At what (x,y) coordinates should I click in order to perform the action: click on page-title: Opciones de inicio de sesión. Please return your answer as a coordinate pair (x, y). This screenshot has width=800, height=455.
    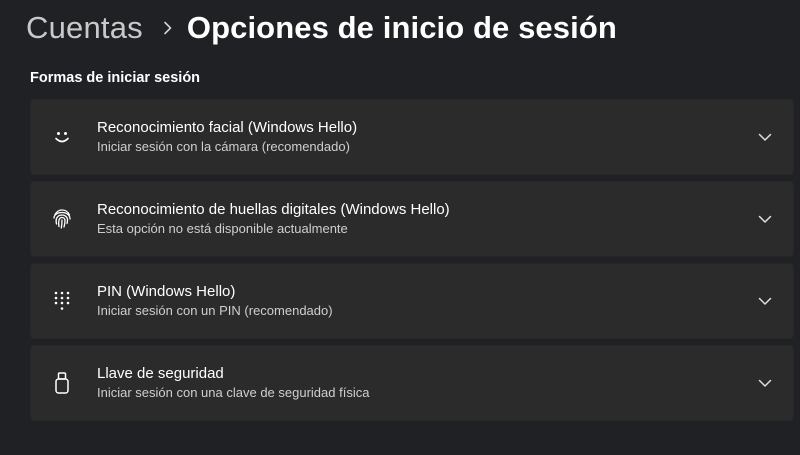
    Looking at the image, I should click on (401, 27).